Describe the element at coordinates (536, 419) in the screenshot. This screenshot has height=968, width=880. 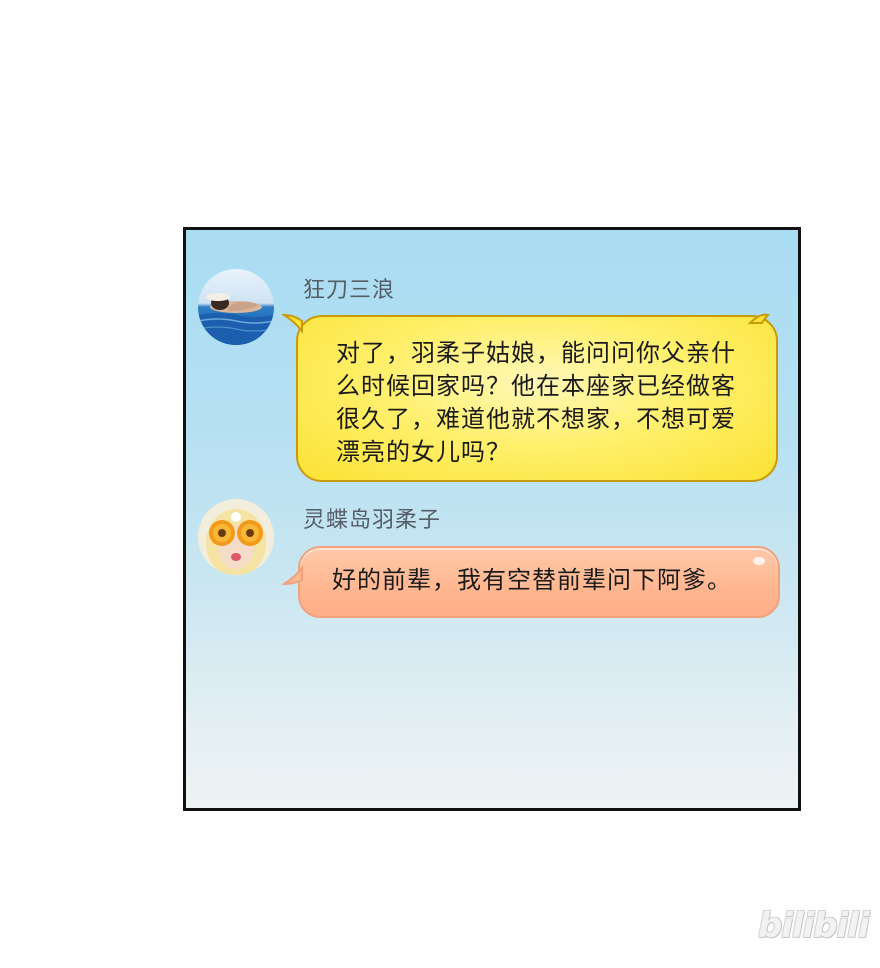
I see `message-line: 很久了，难道他就不想家，不想可爱` at that location.